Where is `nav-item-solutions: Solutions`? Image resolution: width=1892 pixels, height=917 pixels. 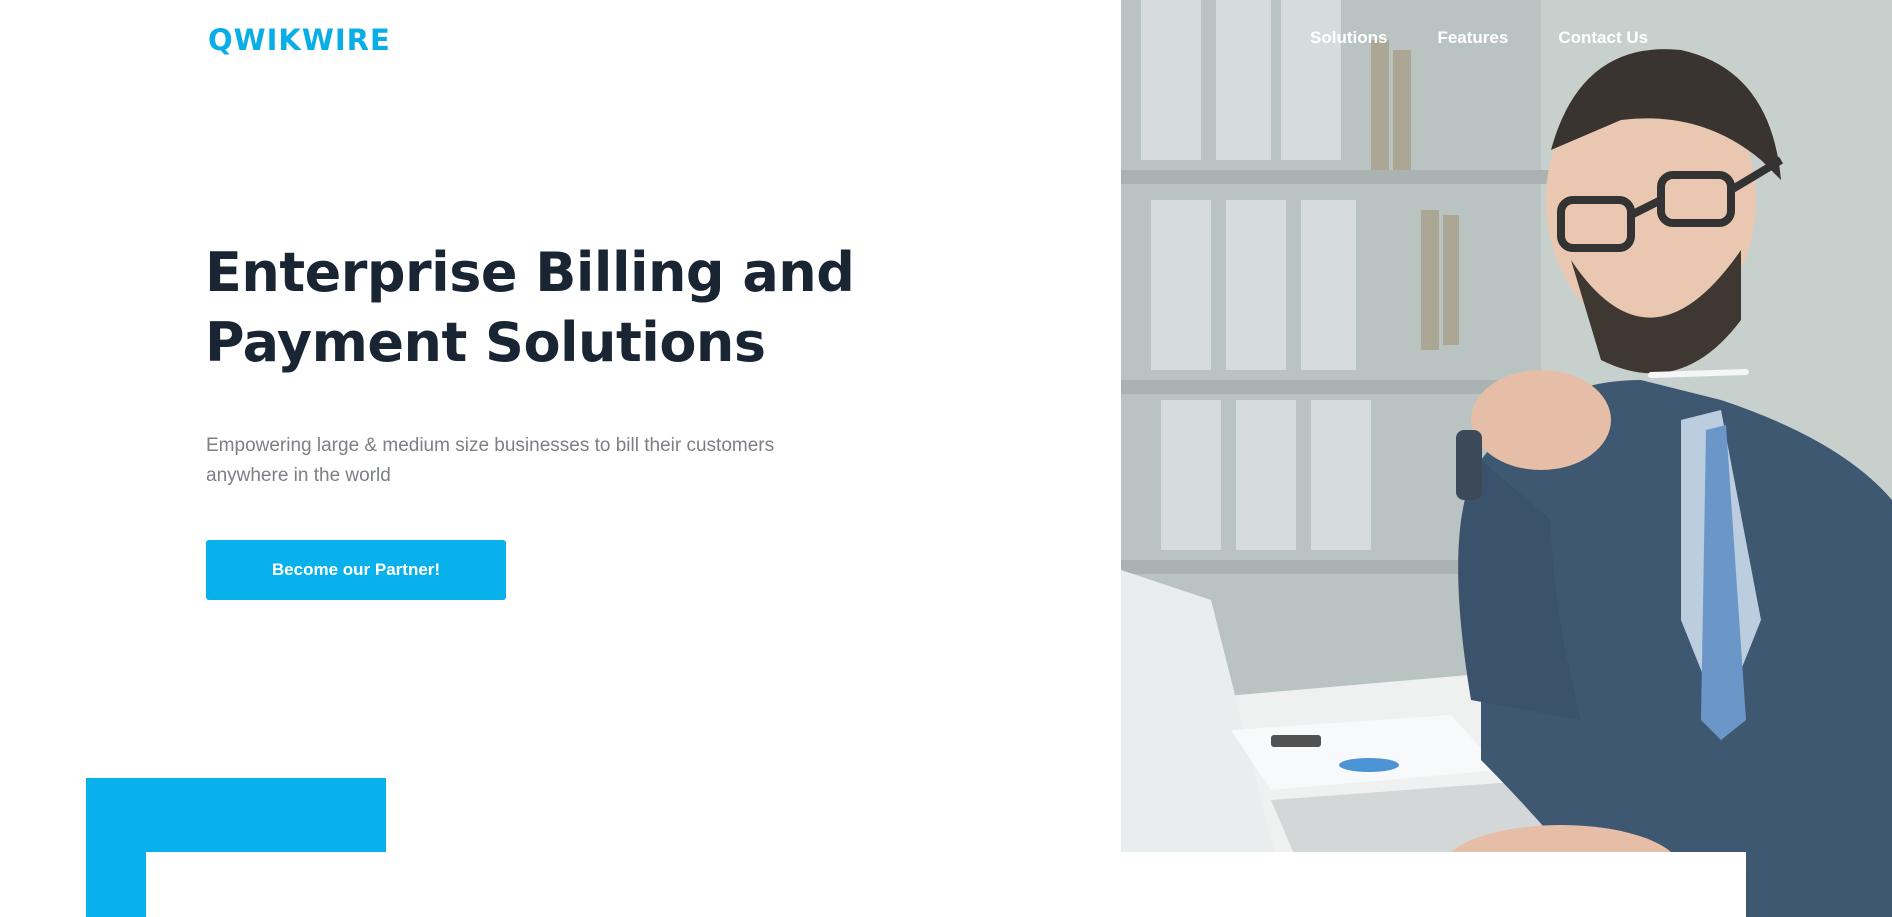
nav-item-solutions: Solutions is located at coordinates (1348, 38).